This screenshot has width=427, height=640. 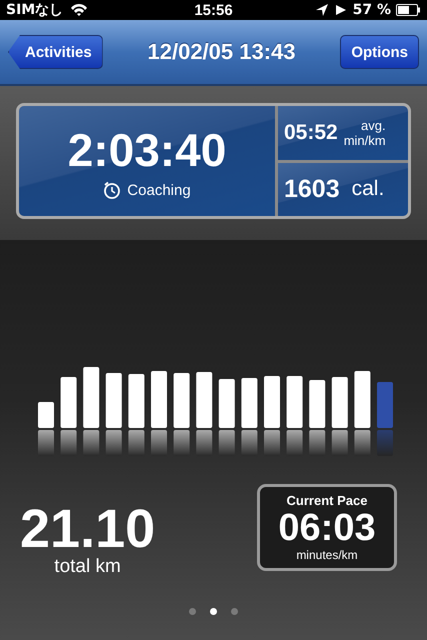 I want to click on wifi-icon, so click(x=79, y=10).